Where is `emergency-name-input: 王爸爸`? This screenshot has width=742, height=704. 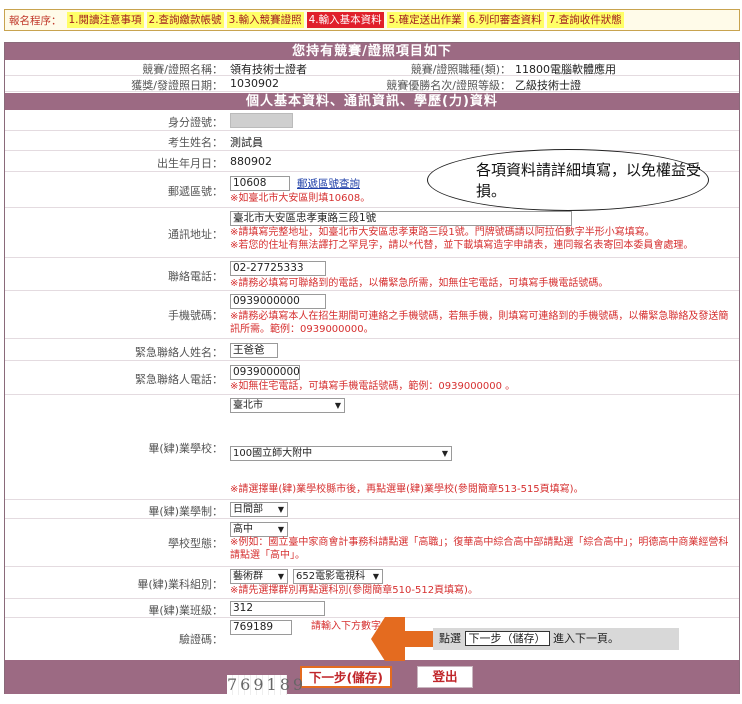
emergency-name-input: 王爸爸 is located at coordinates (254, 350).